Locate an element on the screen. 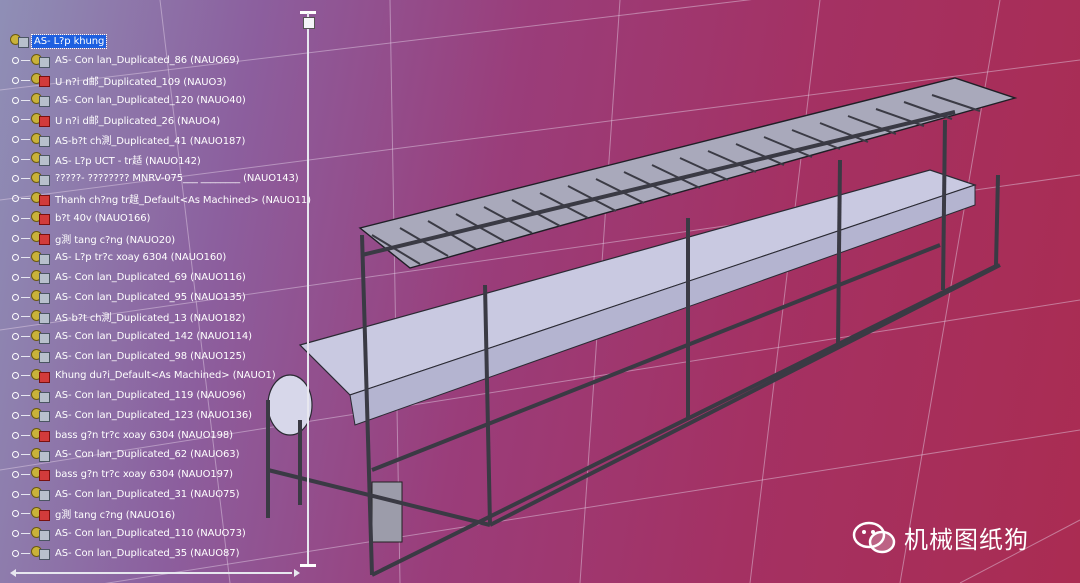 Image resolution: width=1080 pixels, height=583 pixels. tree-node-label: b?t 40v (NAUO166) is located at coordinates (102, 218).